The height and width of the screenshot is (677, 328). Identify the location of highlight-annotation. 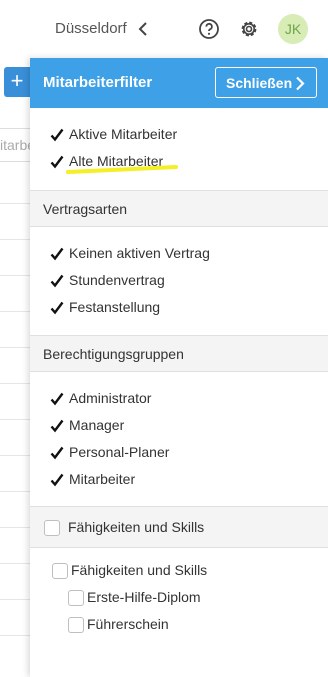
(122, 169).